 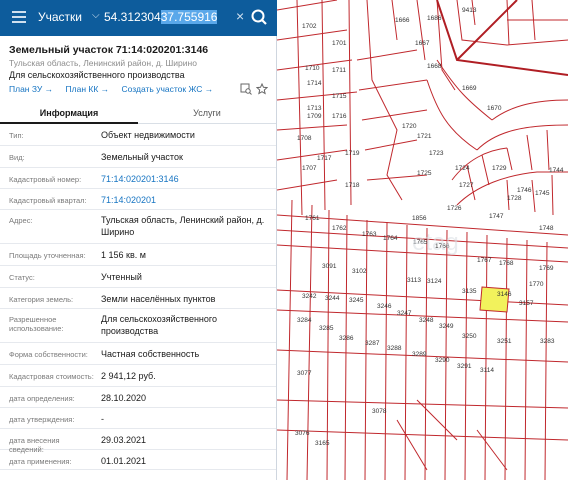 What do you see at coordinates (19, 17) in the screenshot?
I see `menu-icon` at bounding box center [19, 17].